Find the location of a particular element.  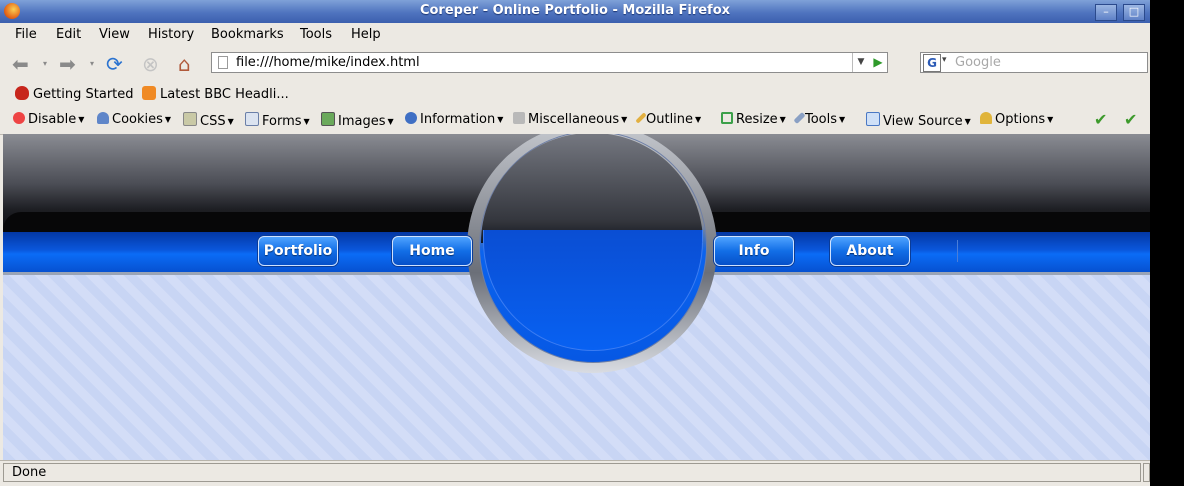

devbar-label: Images is located at coordinates (362, 121).